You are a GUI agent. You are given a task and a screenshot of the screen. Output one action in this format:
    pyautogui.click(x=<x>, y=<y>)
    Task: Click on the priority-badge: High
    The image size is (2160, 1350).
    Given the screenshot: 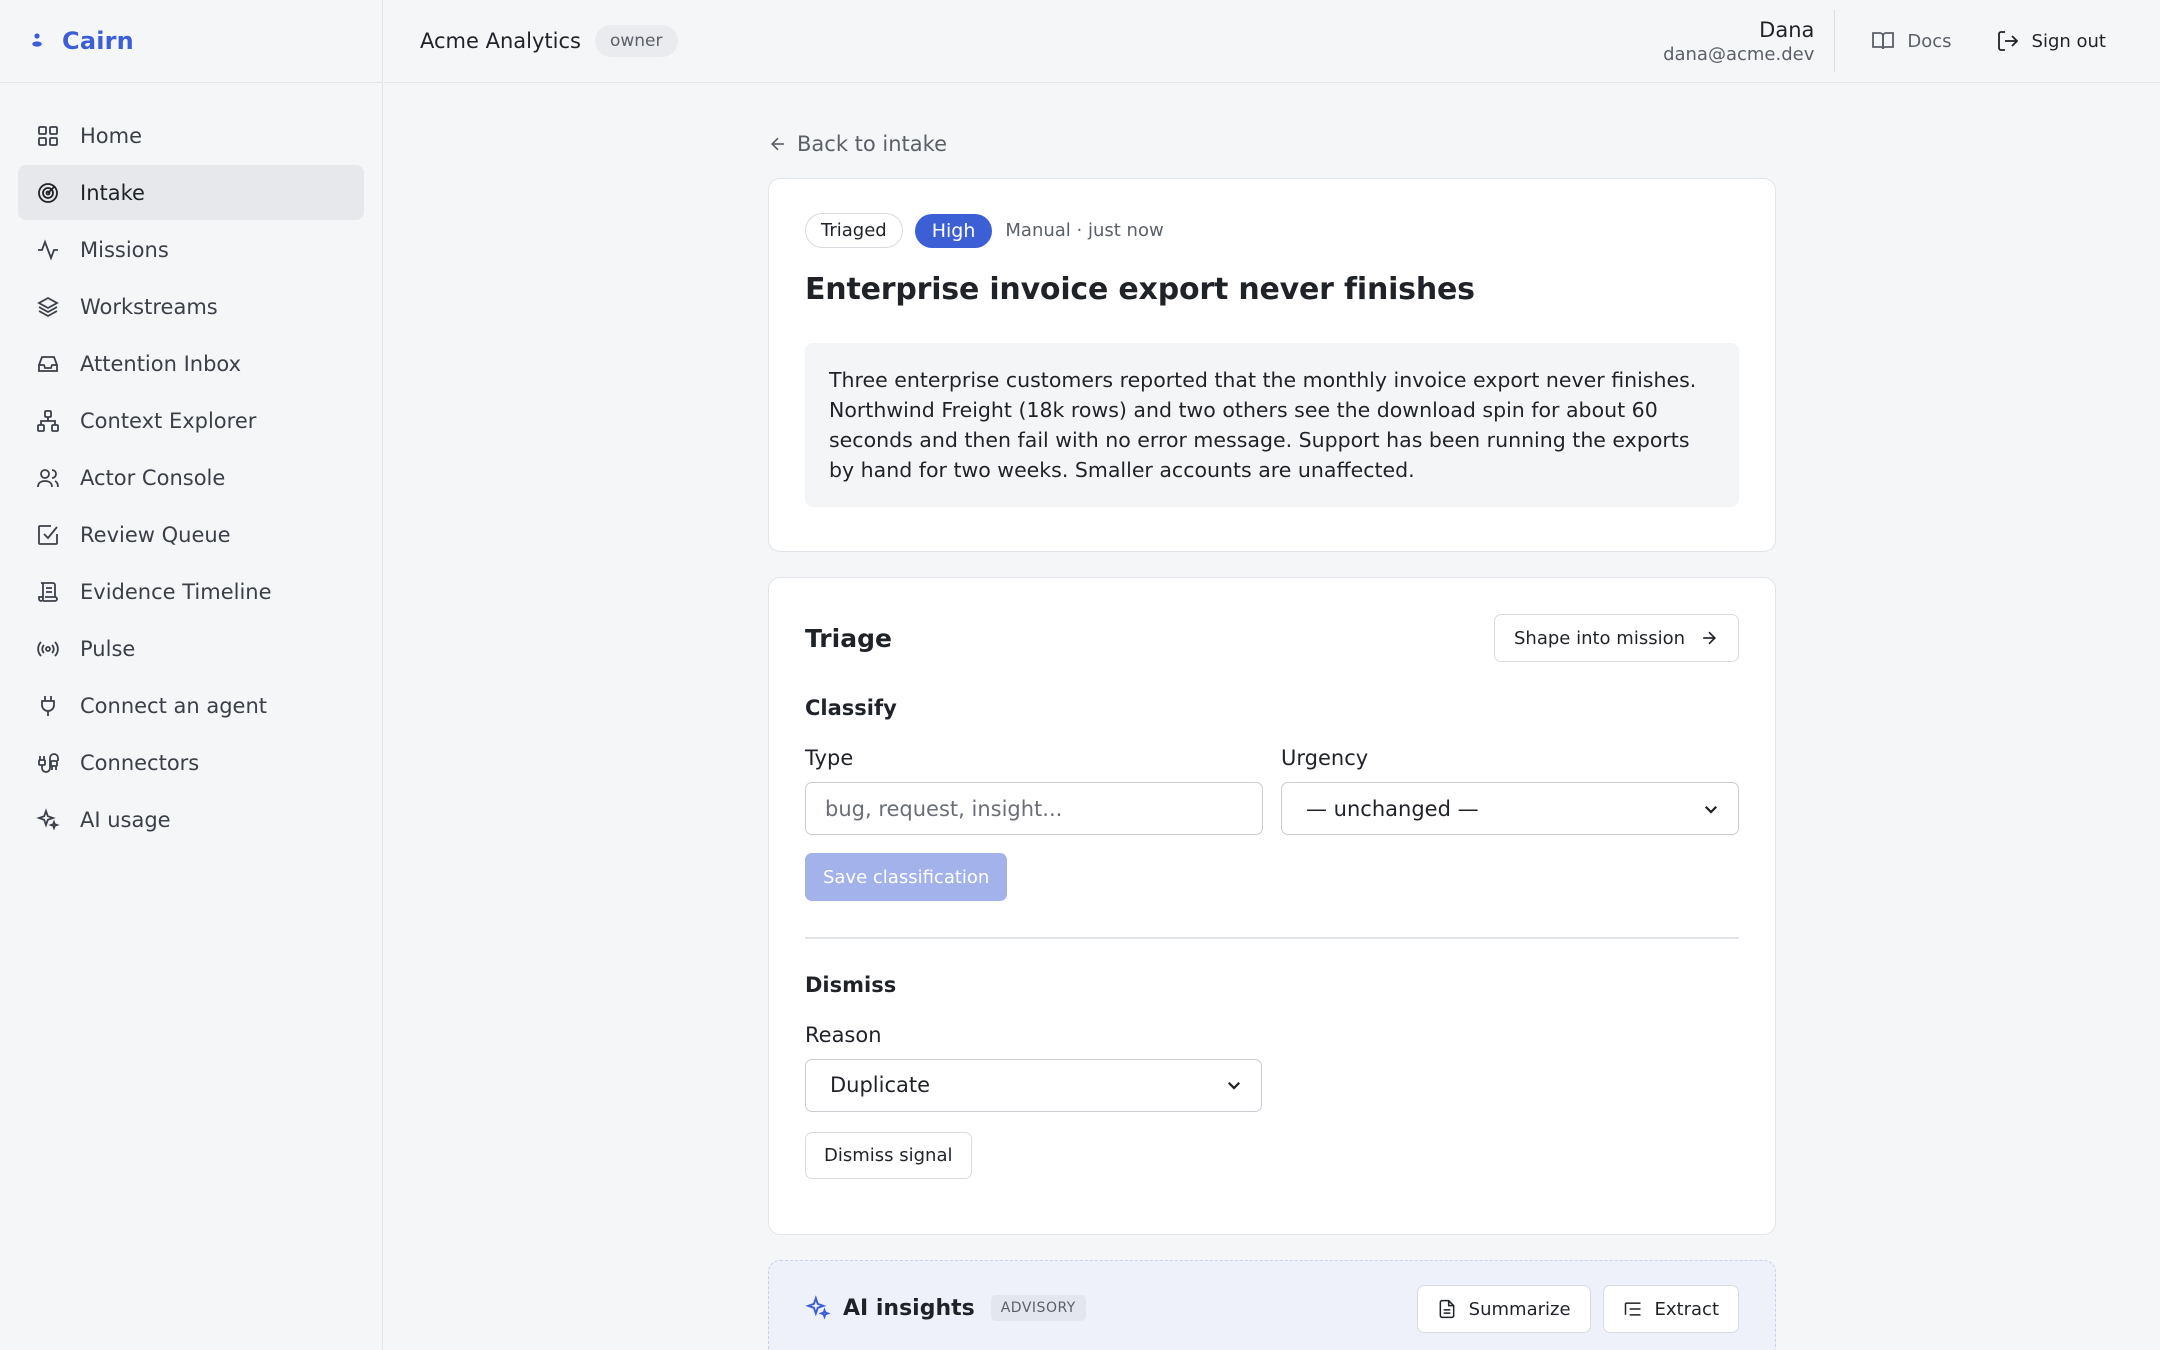 What is the action you would take?
    pyautogui.click(x=953, y=230)
    